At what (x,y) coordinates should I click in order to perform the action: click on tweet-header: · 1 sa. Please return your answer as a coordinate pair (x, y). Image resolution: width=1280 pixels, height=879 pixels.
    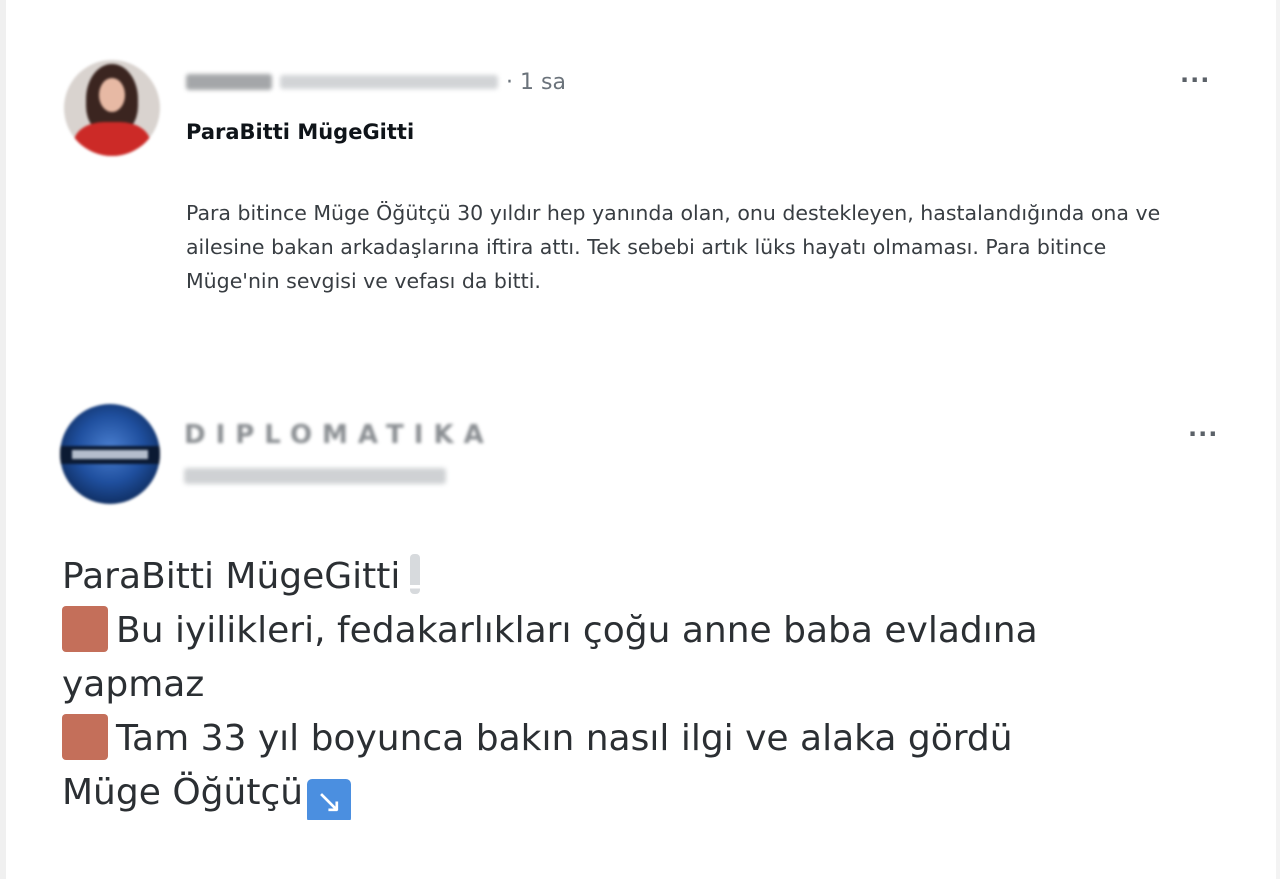
    Looking at the image, I should click on (376, 82).